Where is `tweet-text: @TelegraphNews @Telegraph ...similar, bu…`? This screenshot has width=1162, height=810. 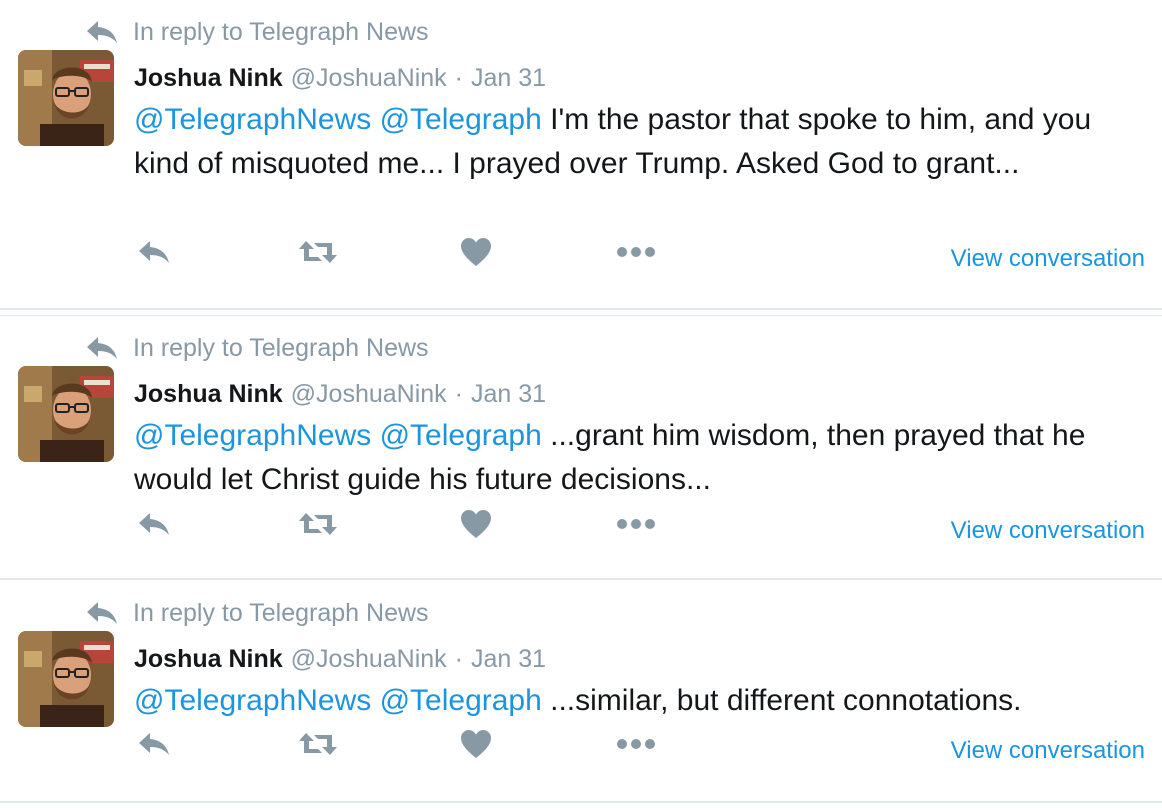 tweet-text: @TelegraphNews @Telegraph ...similar, bu… is located at coordinates (634, 701).